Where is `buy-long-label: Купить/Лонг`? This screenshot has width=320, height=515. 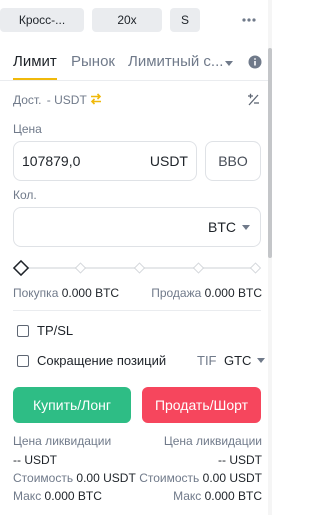 buy-long-label: Купить/Лонг is located at coordinates (72, 405).